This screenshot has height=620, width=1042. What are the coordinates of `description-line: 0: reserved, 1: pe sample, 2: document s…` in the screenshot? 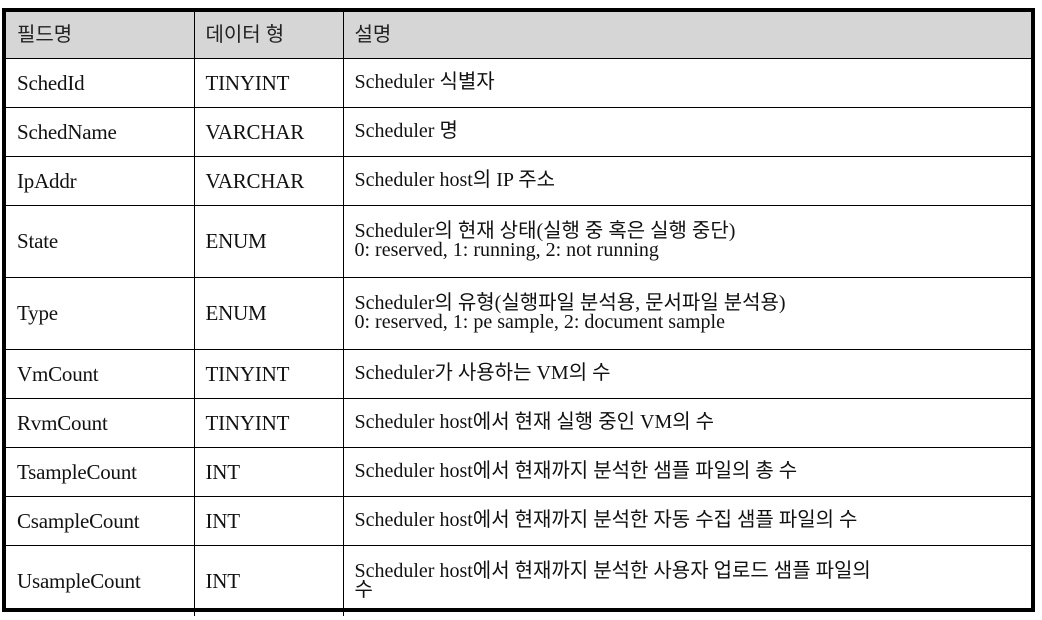 It's located at (539, 322).